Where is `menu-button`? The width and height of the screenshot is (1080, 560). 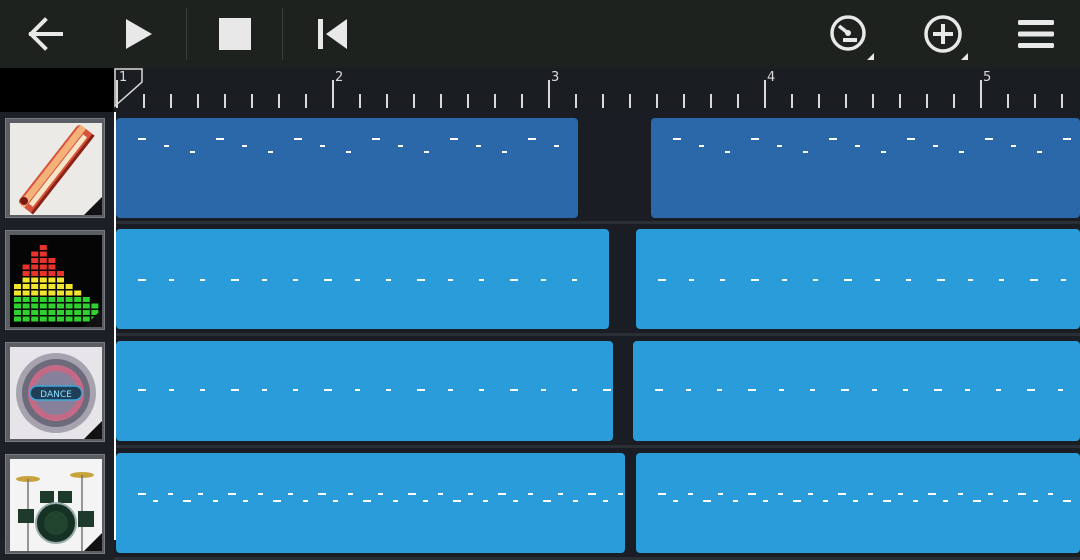 menu-button is located at coordinates (1036, 34).